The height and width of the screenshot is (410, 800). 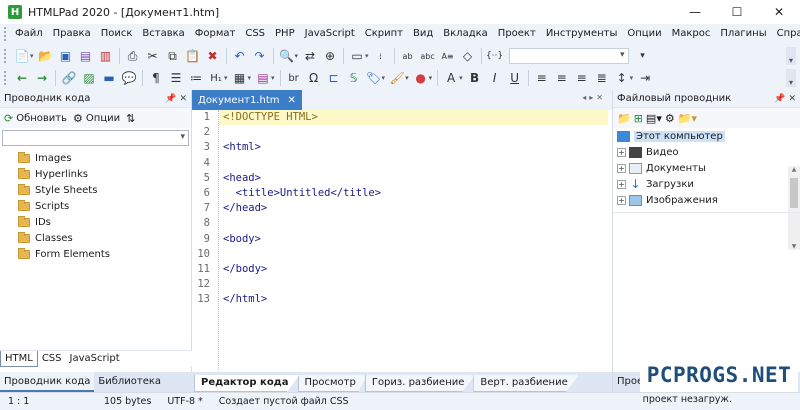 I want to click on tree-item-downloads: + ↓ Загрузки, so click(x=706, y=184).